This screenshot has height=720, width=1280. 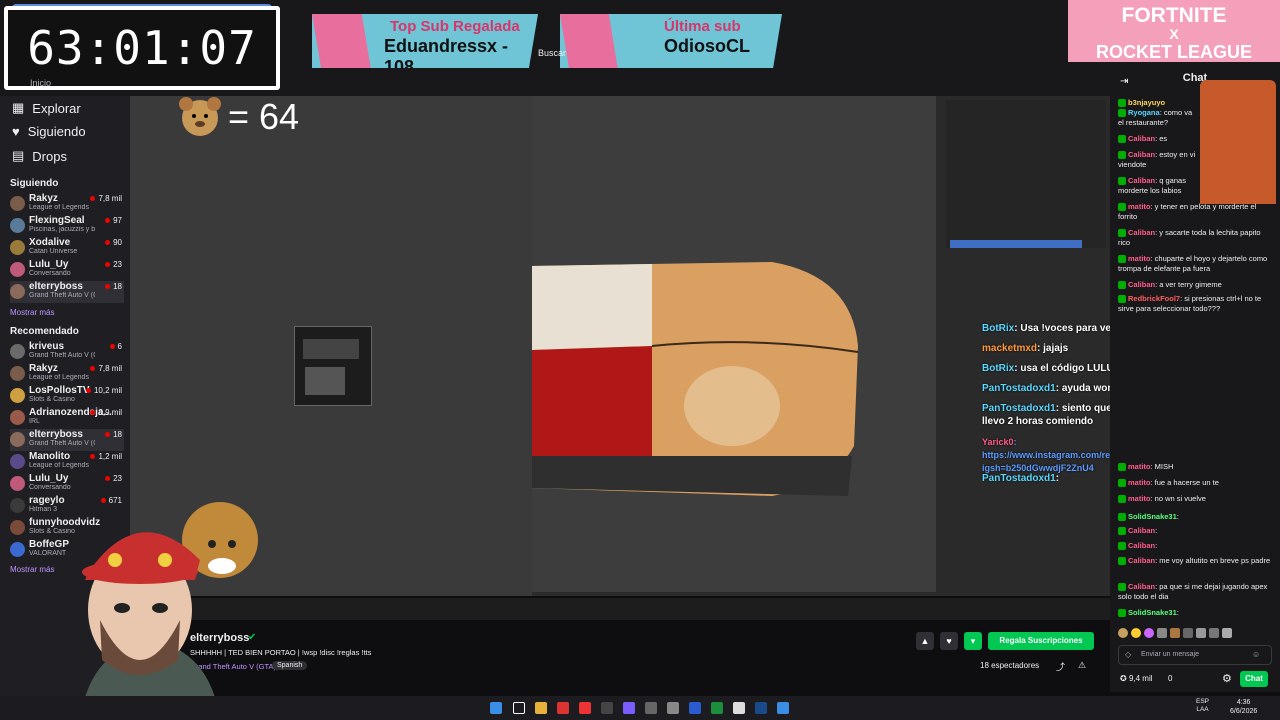 I want to click on chat-message: matito: MISH, so click(x=1196, y=467).